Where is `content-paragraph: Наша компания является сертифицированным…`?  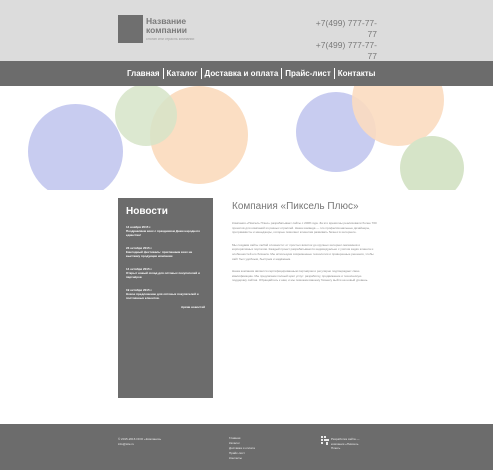
content-paragraph: Наша компания является сертифицированным… is located at coordinates (300, 276).